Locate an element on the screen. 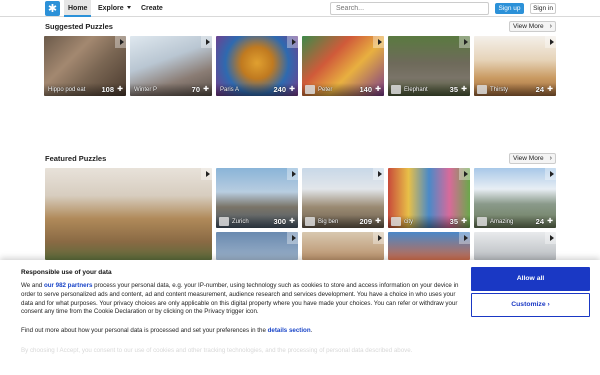  puzzle-tile: Winter P 70 ✚ is located at coordinates (171, 66).